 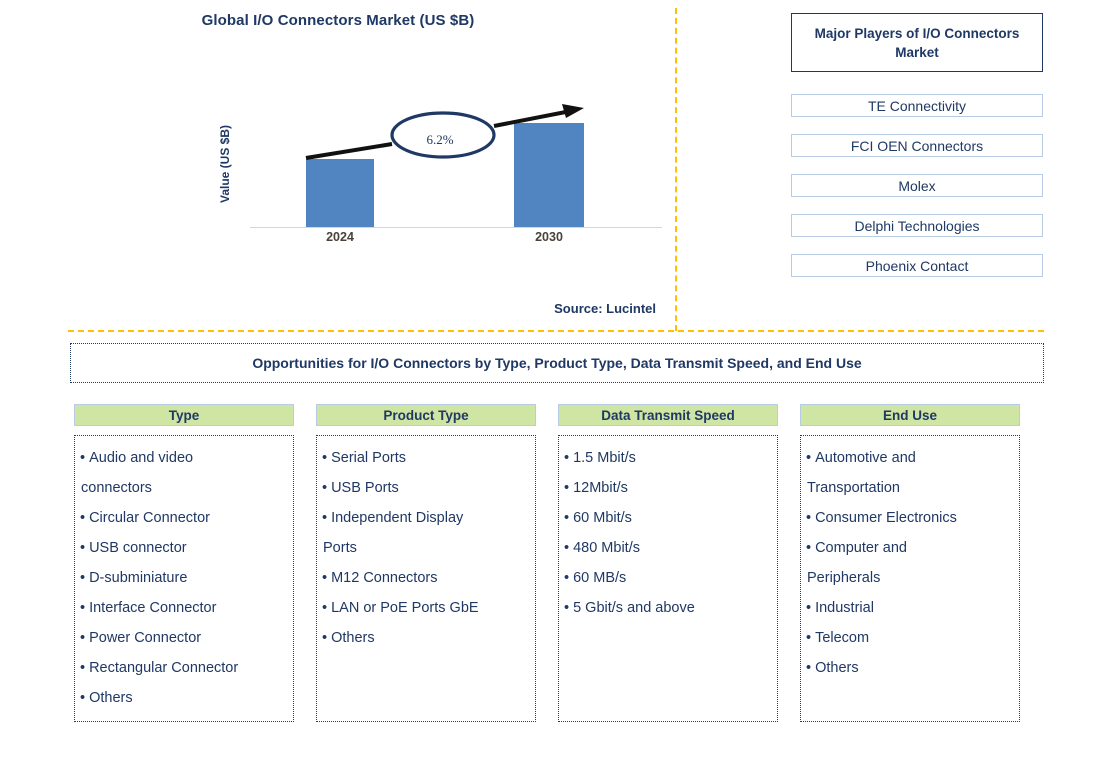 What do you see at coordinates (668, 458) in the screenshot?
I see `list-item: • 1.5 Mbit/s` at bounding box center [668, 458].